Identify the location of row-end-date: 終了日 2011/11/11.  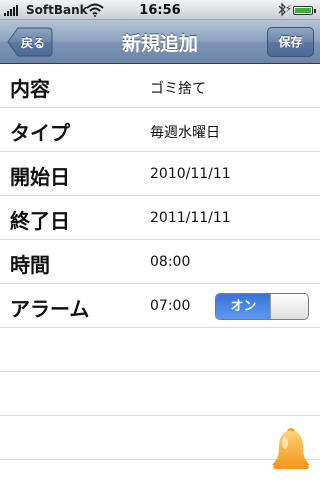
(160, 218).